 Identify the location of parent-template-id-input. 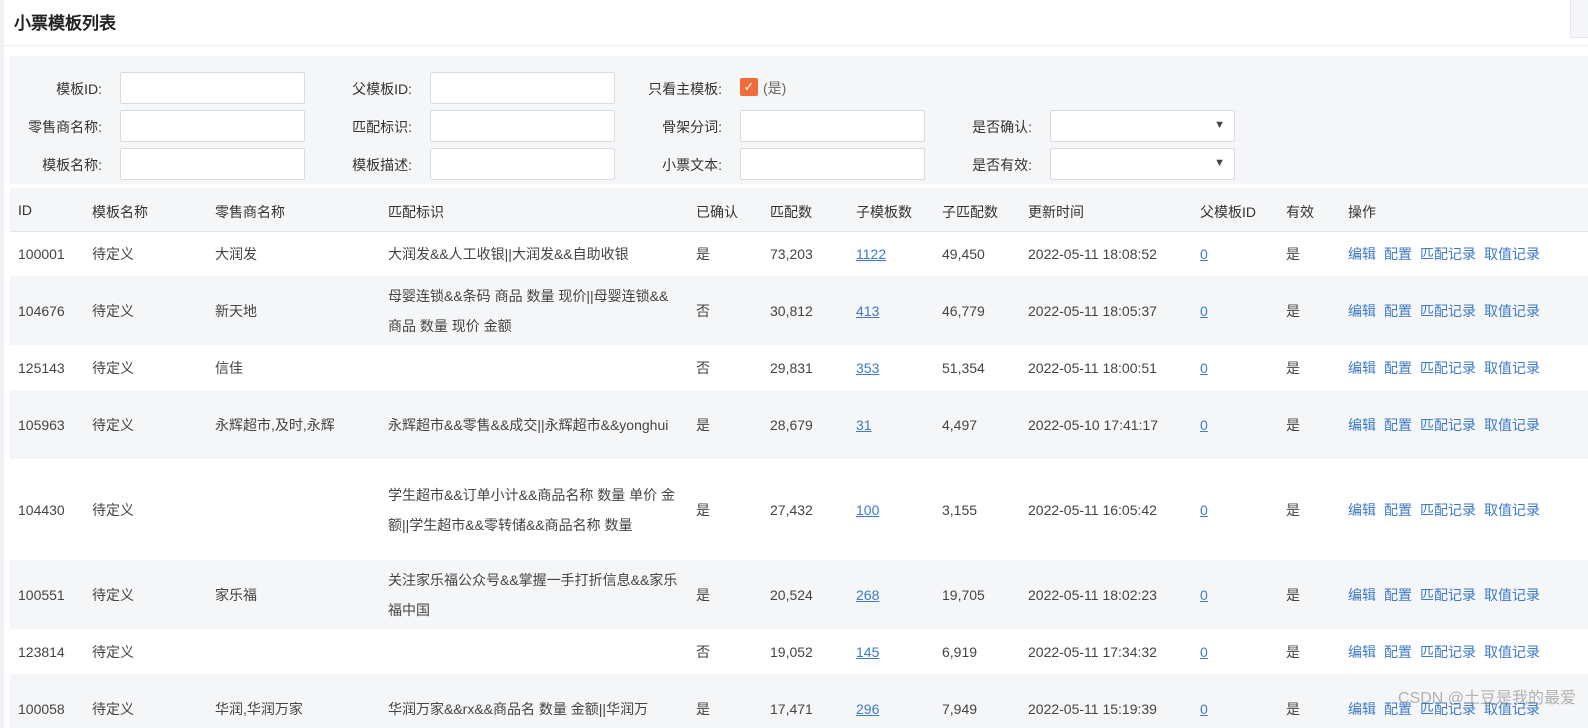
(522, 88).